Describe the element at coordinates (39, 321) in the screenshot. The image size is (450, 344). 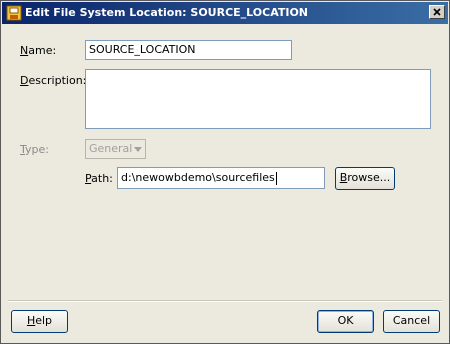
I see `help-button: Help` at that location.